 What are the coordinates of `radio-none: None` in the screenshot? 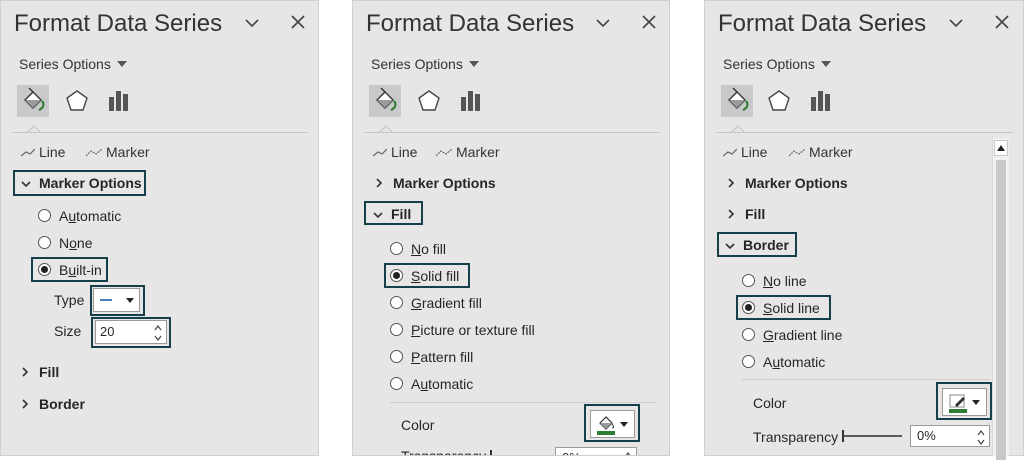 It's located at (65, 243).